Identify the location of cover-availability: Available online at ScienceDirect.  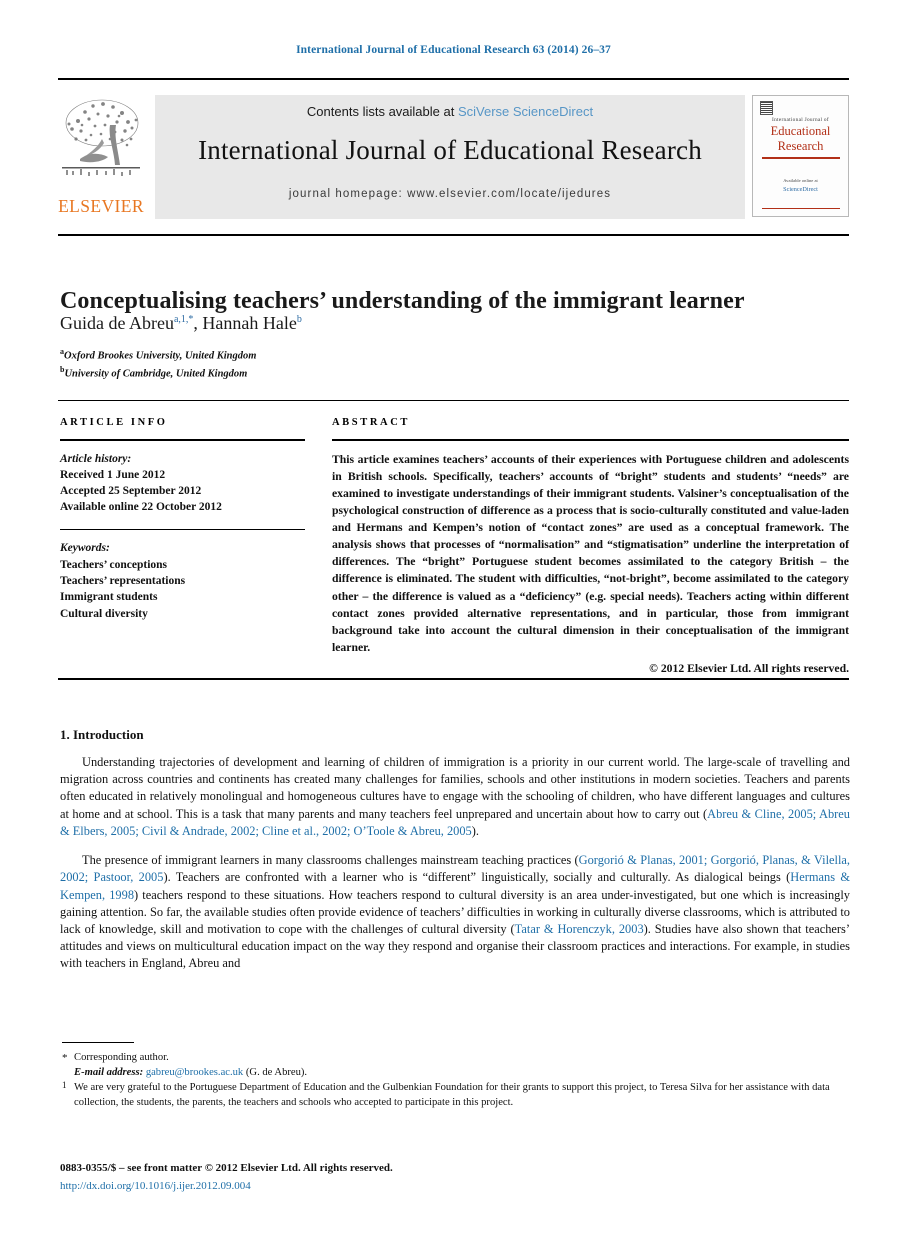
(800, 186).